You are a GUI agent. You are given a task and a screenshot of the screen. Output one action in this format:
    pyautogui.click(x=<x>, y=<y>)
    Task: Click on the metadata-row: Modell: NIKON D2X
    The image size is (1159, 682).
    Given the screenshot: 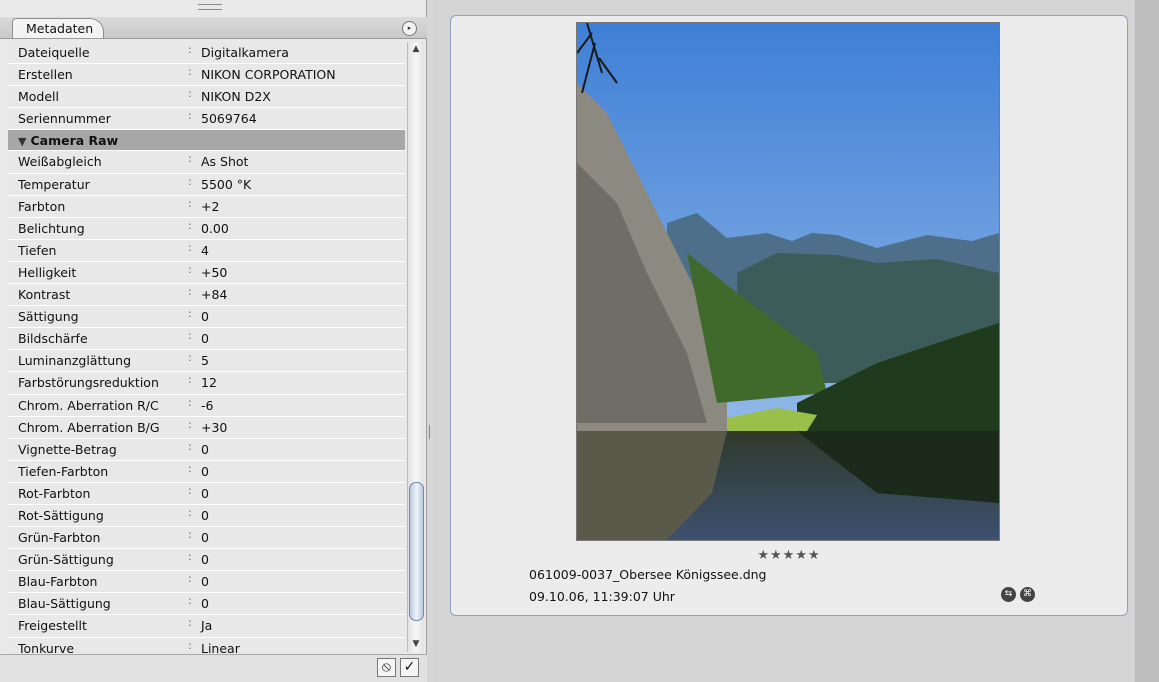 What is the action you would take?
    pyautogui.click(x=206, y=97)
    